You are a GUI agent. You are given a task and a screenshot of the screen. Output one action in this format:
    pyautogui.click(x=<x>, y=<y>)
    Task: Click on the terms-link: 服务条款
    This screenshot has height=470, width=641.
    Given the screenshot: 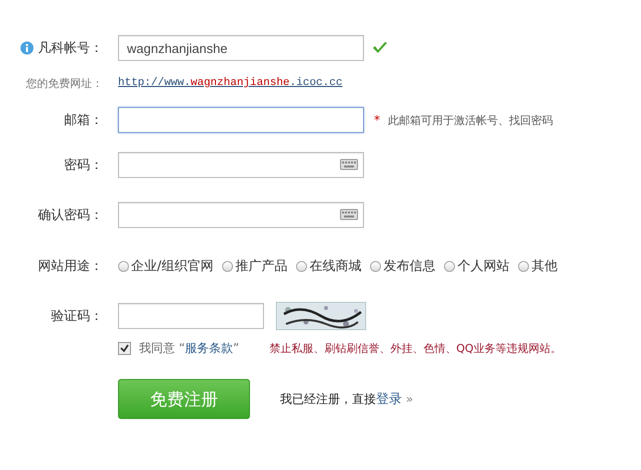 What is the action you would take?
    pyautogui.click(x=209, y=348)
    